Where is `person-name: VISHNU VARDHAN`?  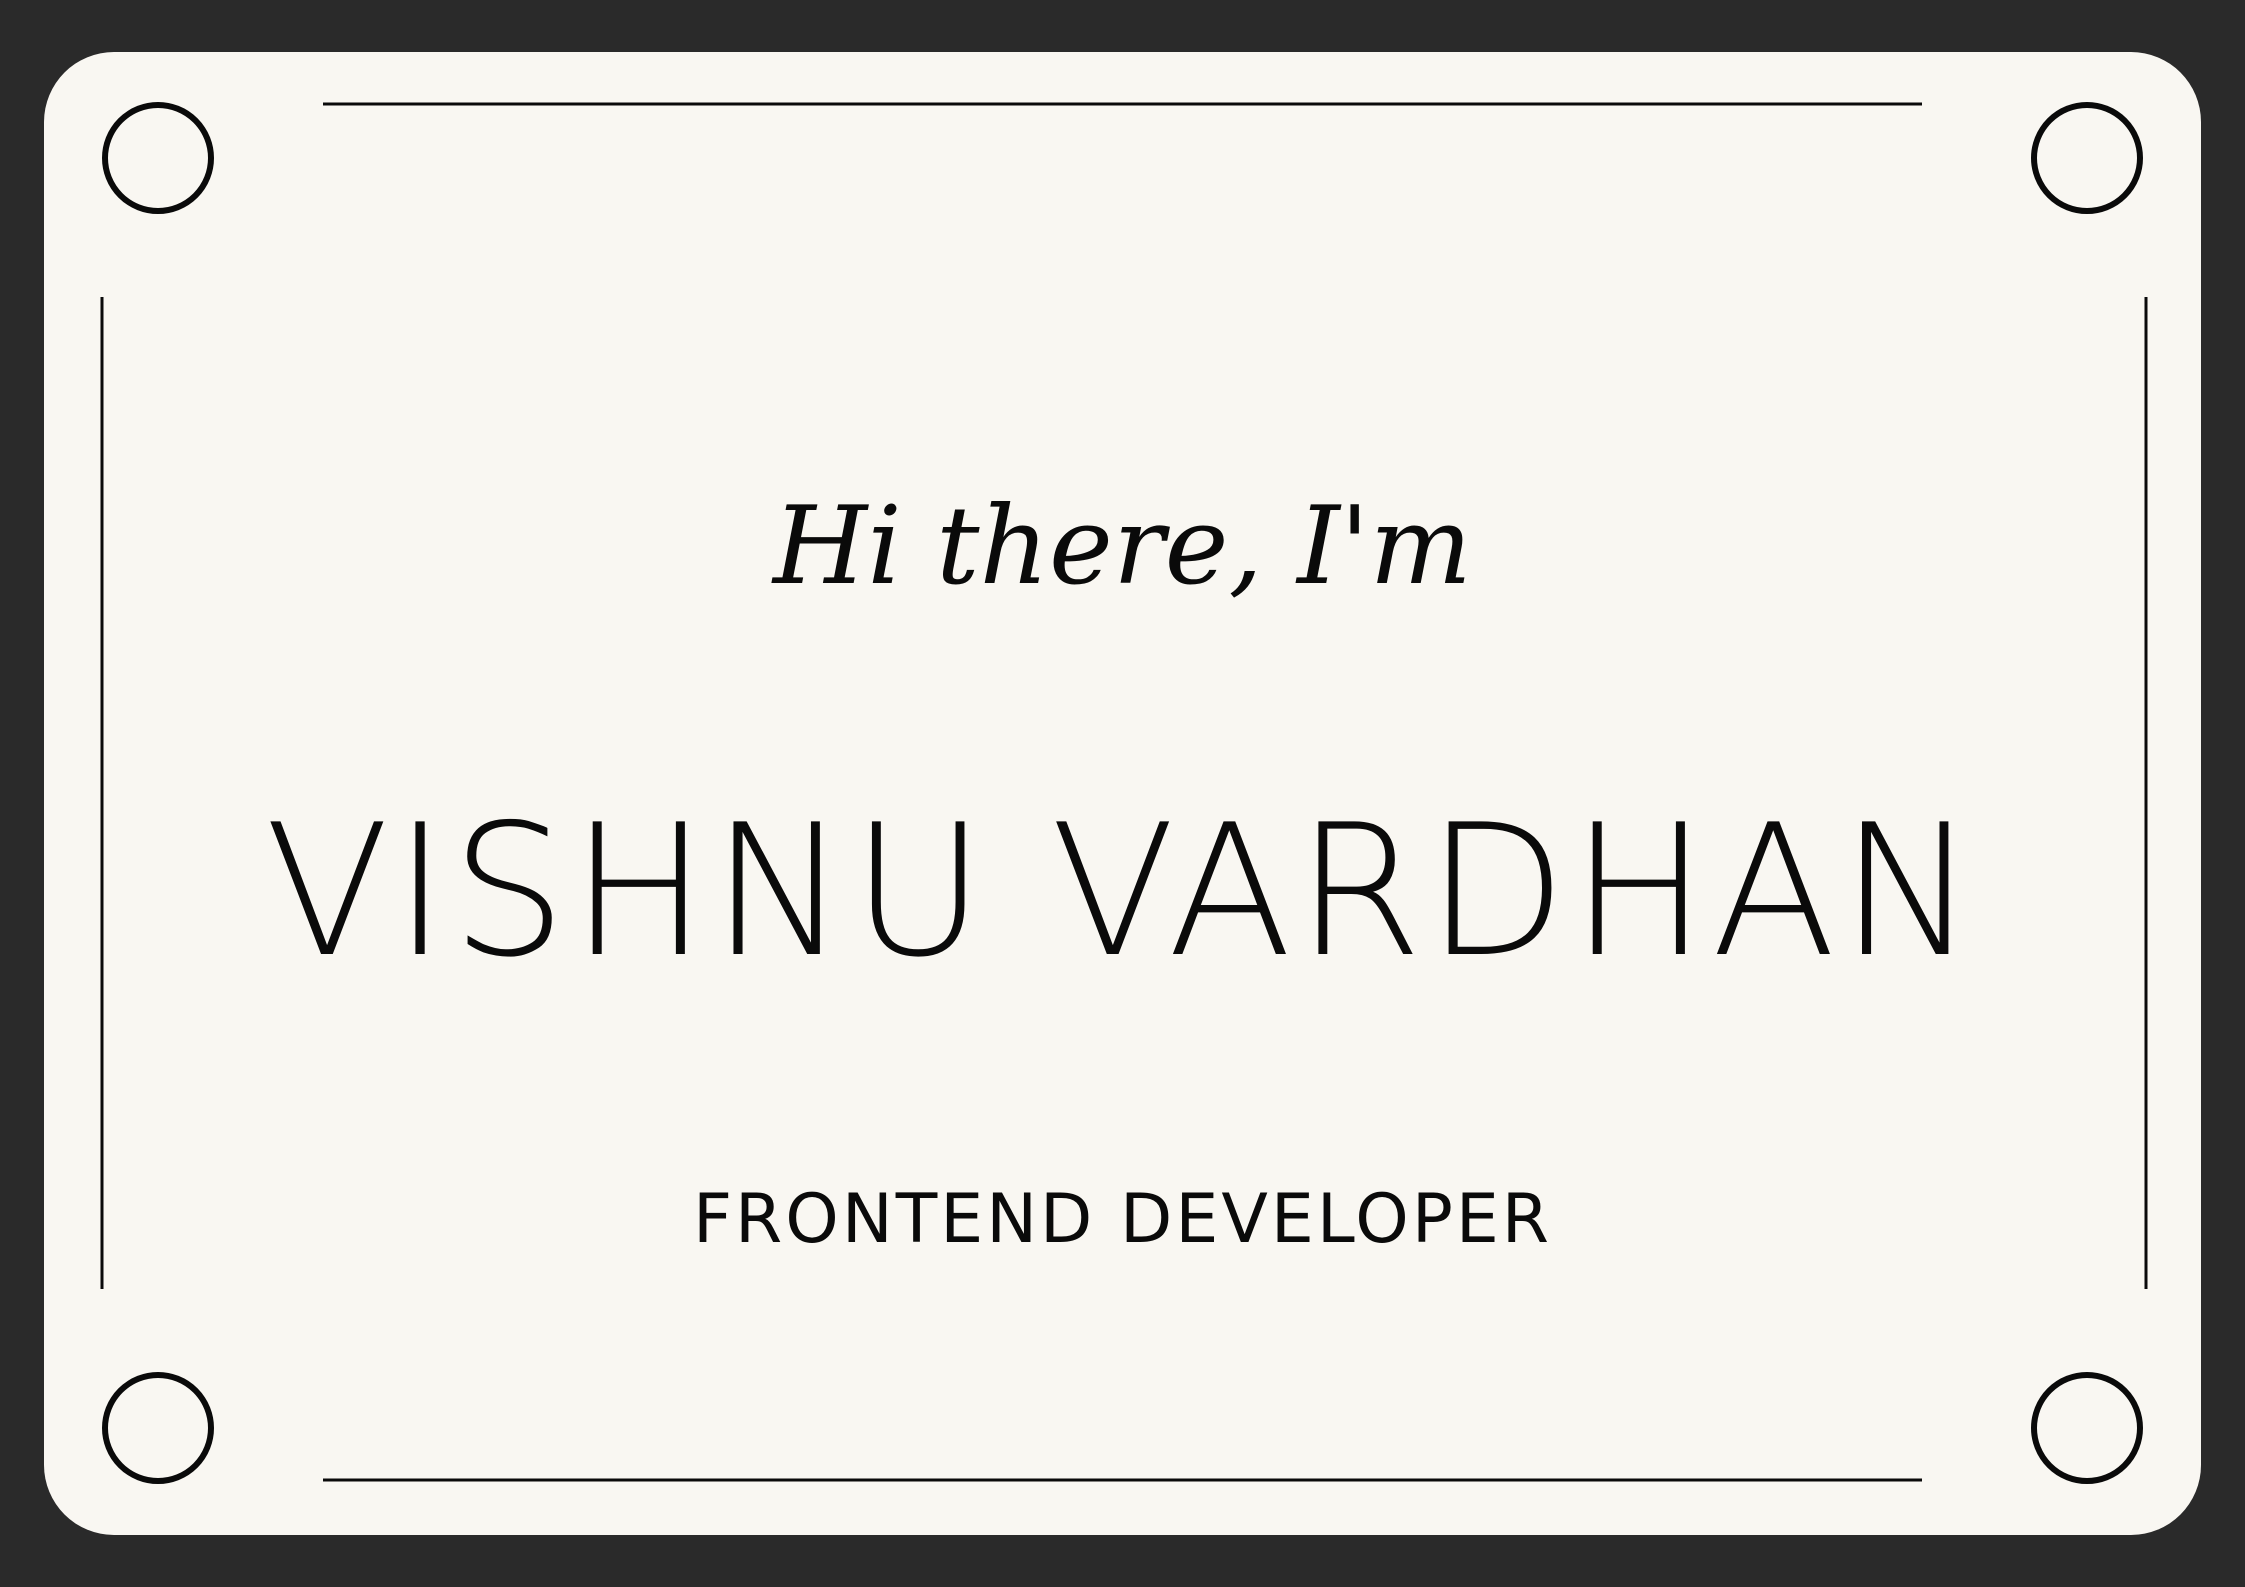
person-name: VISHNU VARDHAN is located at coordinates (1122, 891).